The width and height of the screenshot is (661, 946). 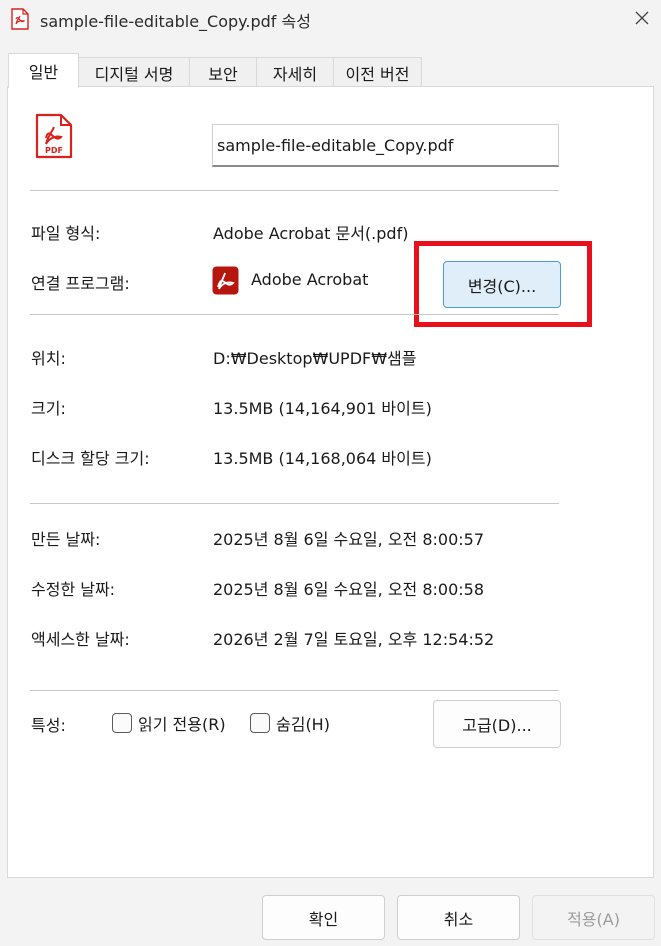 I want to click on modified-value: 2025년 8월 6일 수요일, 오전 8:00:58, so click(x=349, y=589).